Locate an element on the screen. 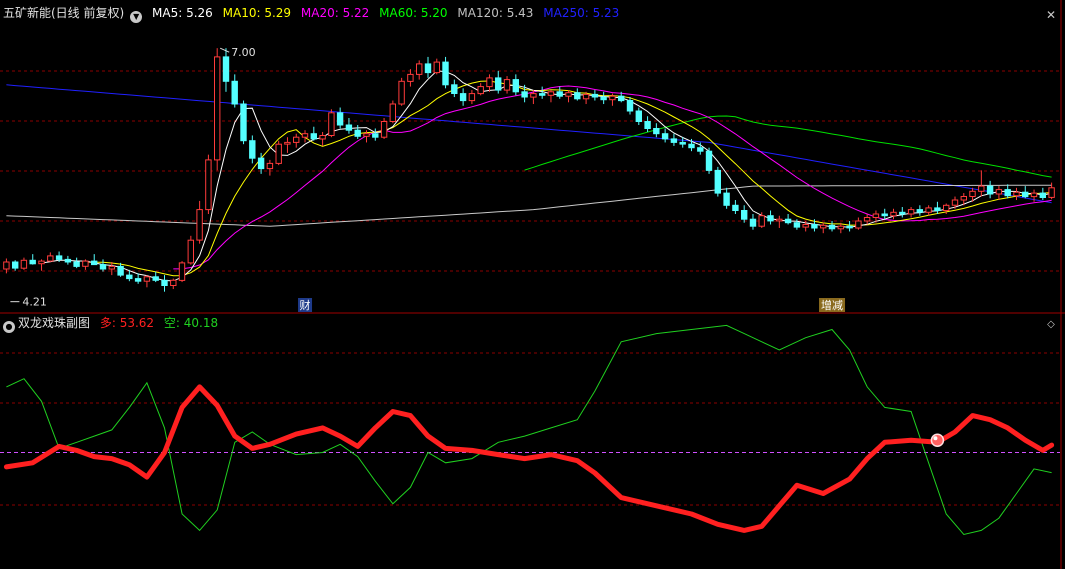 Image resolution: width=1065 pixels, height=569 pixels. sub-chart-header: ● 双龙戏珠副图 多: 53.62 空: 40.18 is located at coordinates (112, 323).